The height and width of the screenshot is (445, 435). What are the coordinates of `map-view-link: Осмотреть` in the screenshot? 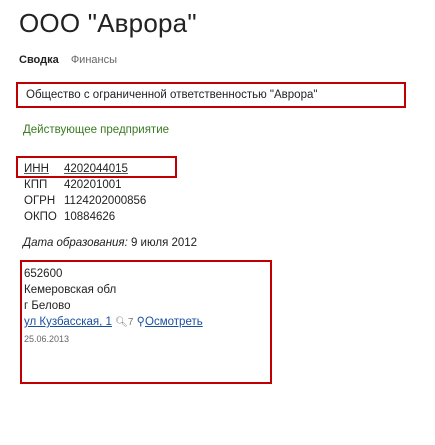 It's located at (174, 322).